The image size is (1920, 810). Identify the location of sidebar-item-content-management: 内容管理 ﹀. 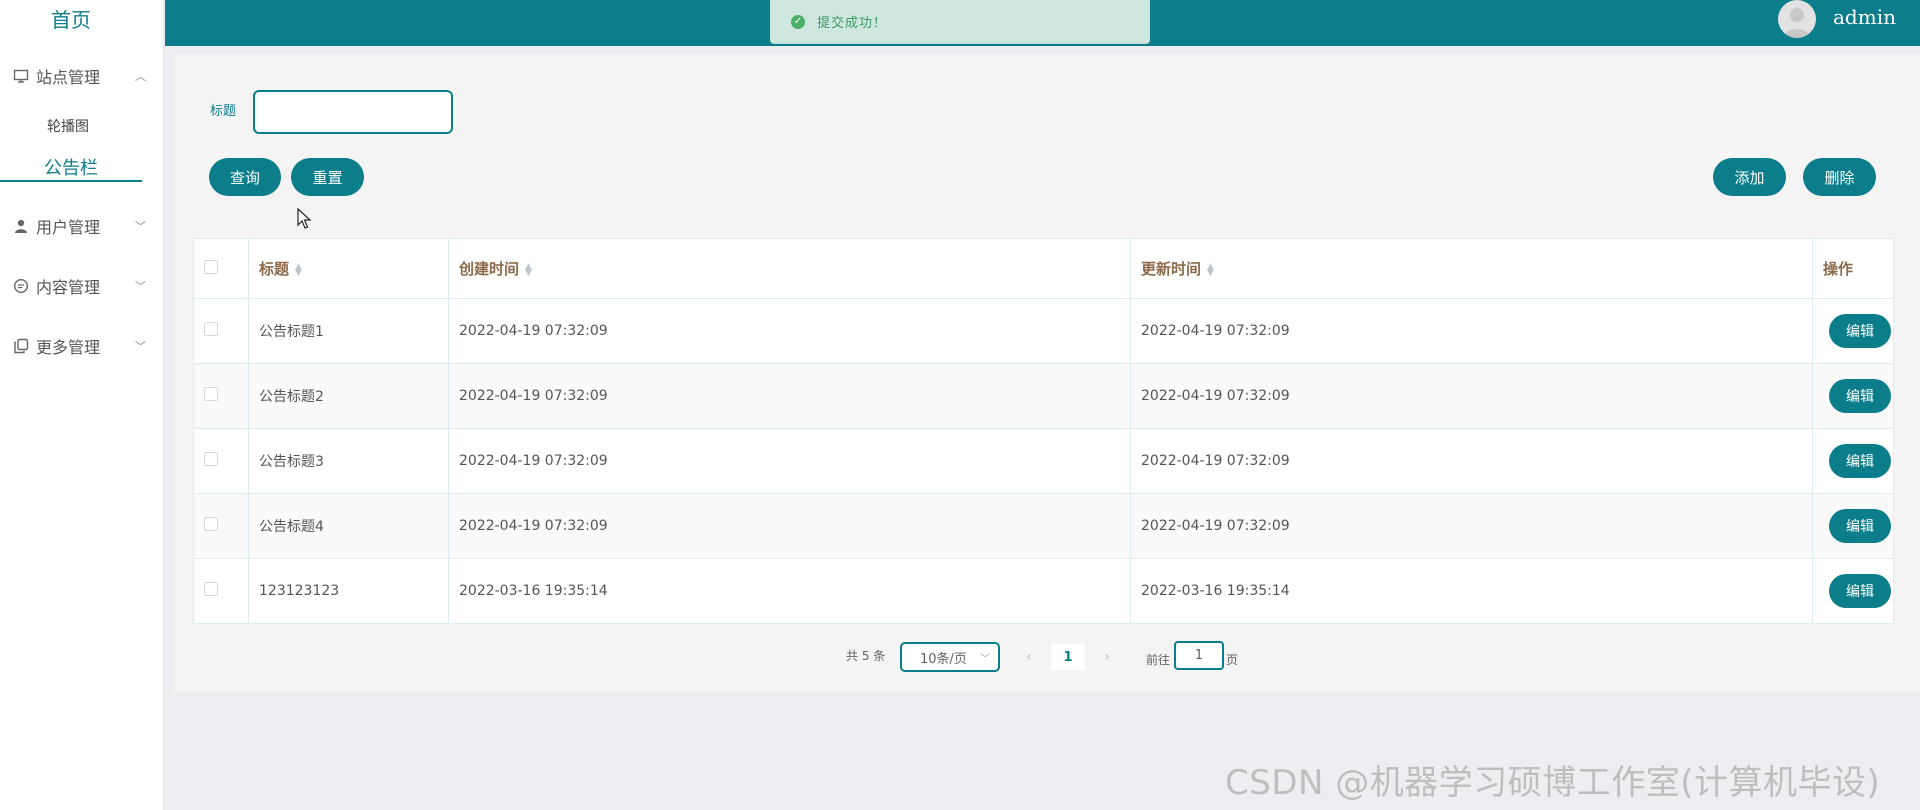
(79, 286).